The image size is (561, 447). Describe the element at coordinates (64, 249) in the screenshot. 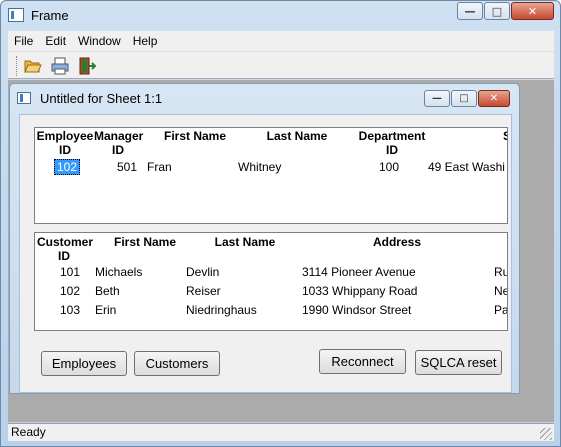

I see `header-customer-id: Customer ID` at that location.